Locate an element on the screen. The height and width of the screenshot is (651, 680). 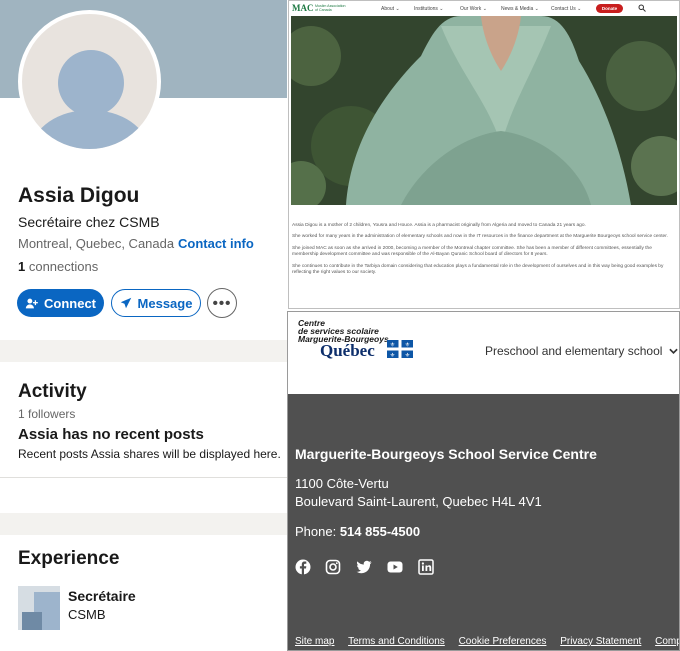
quebec-wordmark: Québec is located at coordinates (347, 350).